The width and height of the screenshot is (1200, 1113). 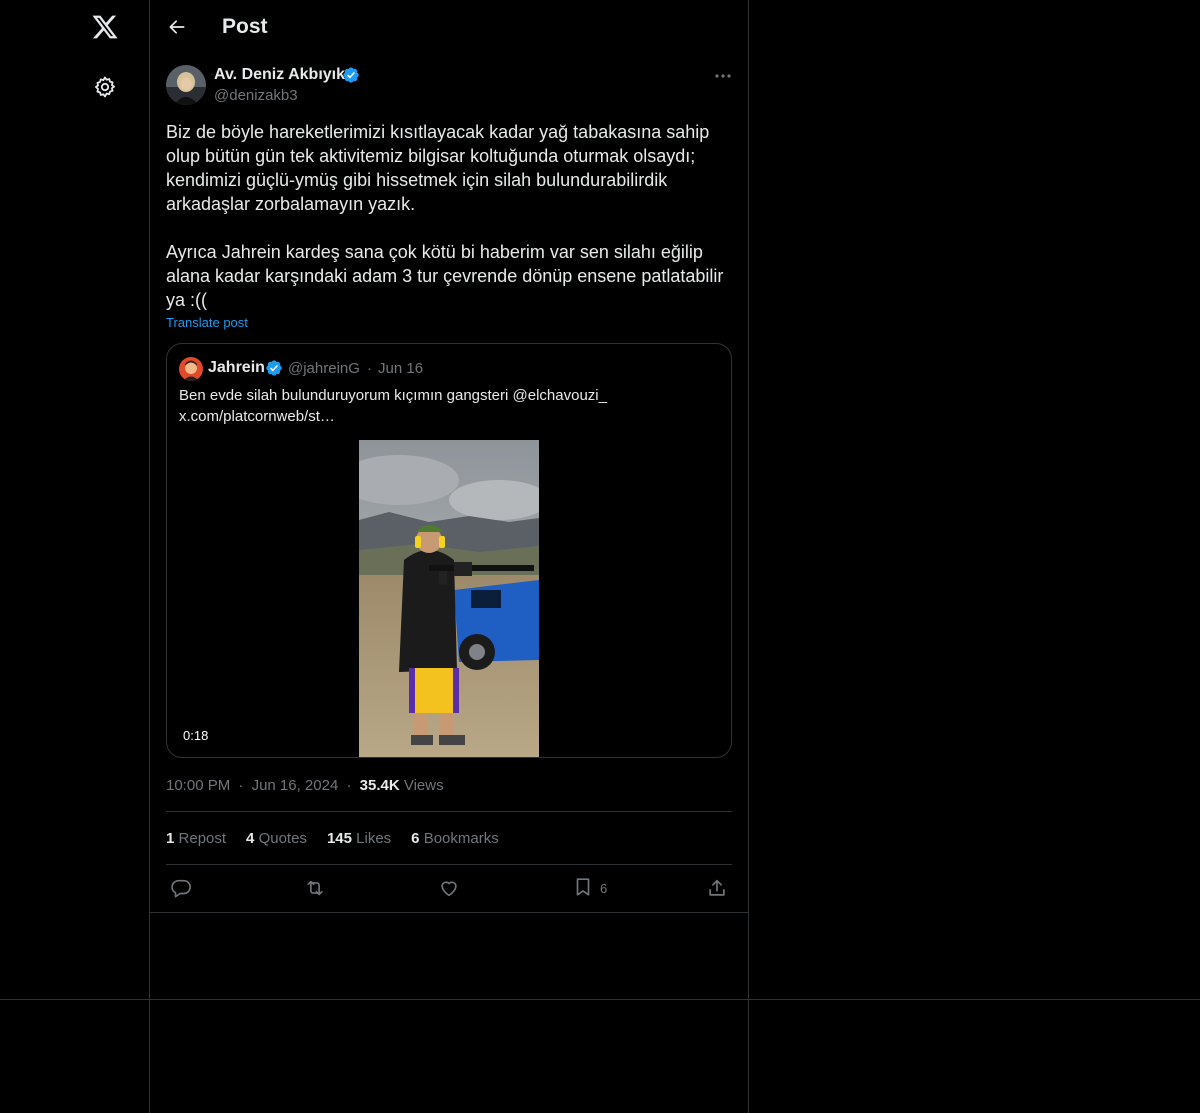 I want to click on sidebar, so click(x=75, y=556).